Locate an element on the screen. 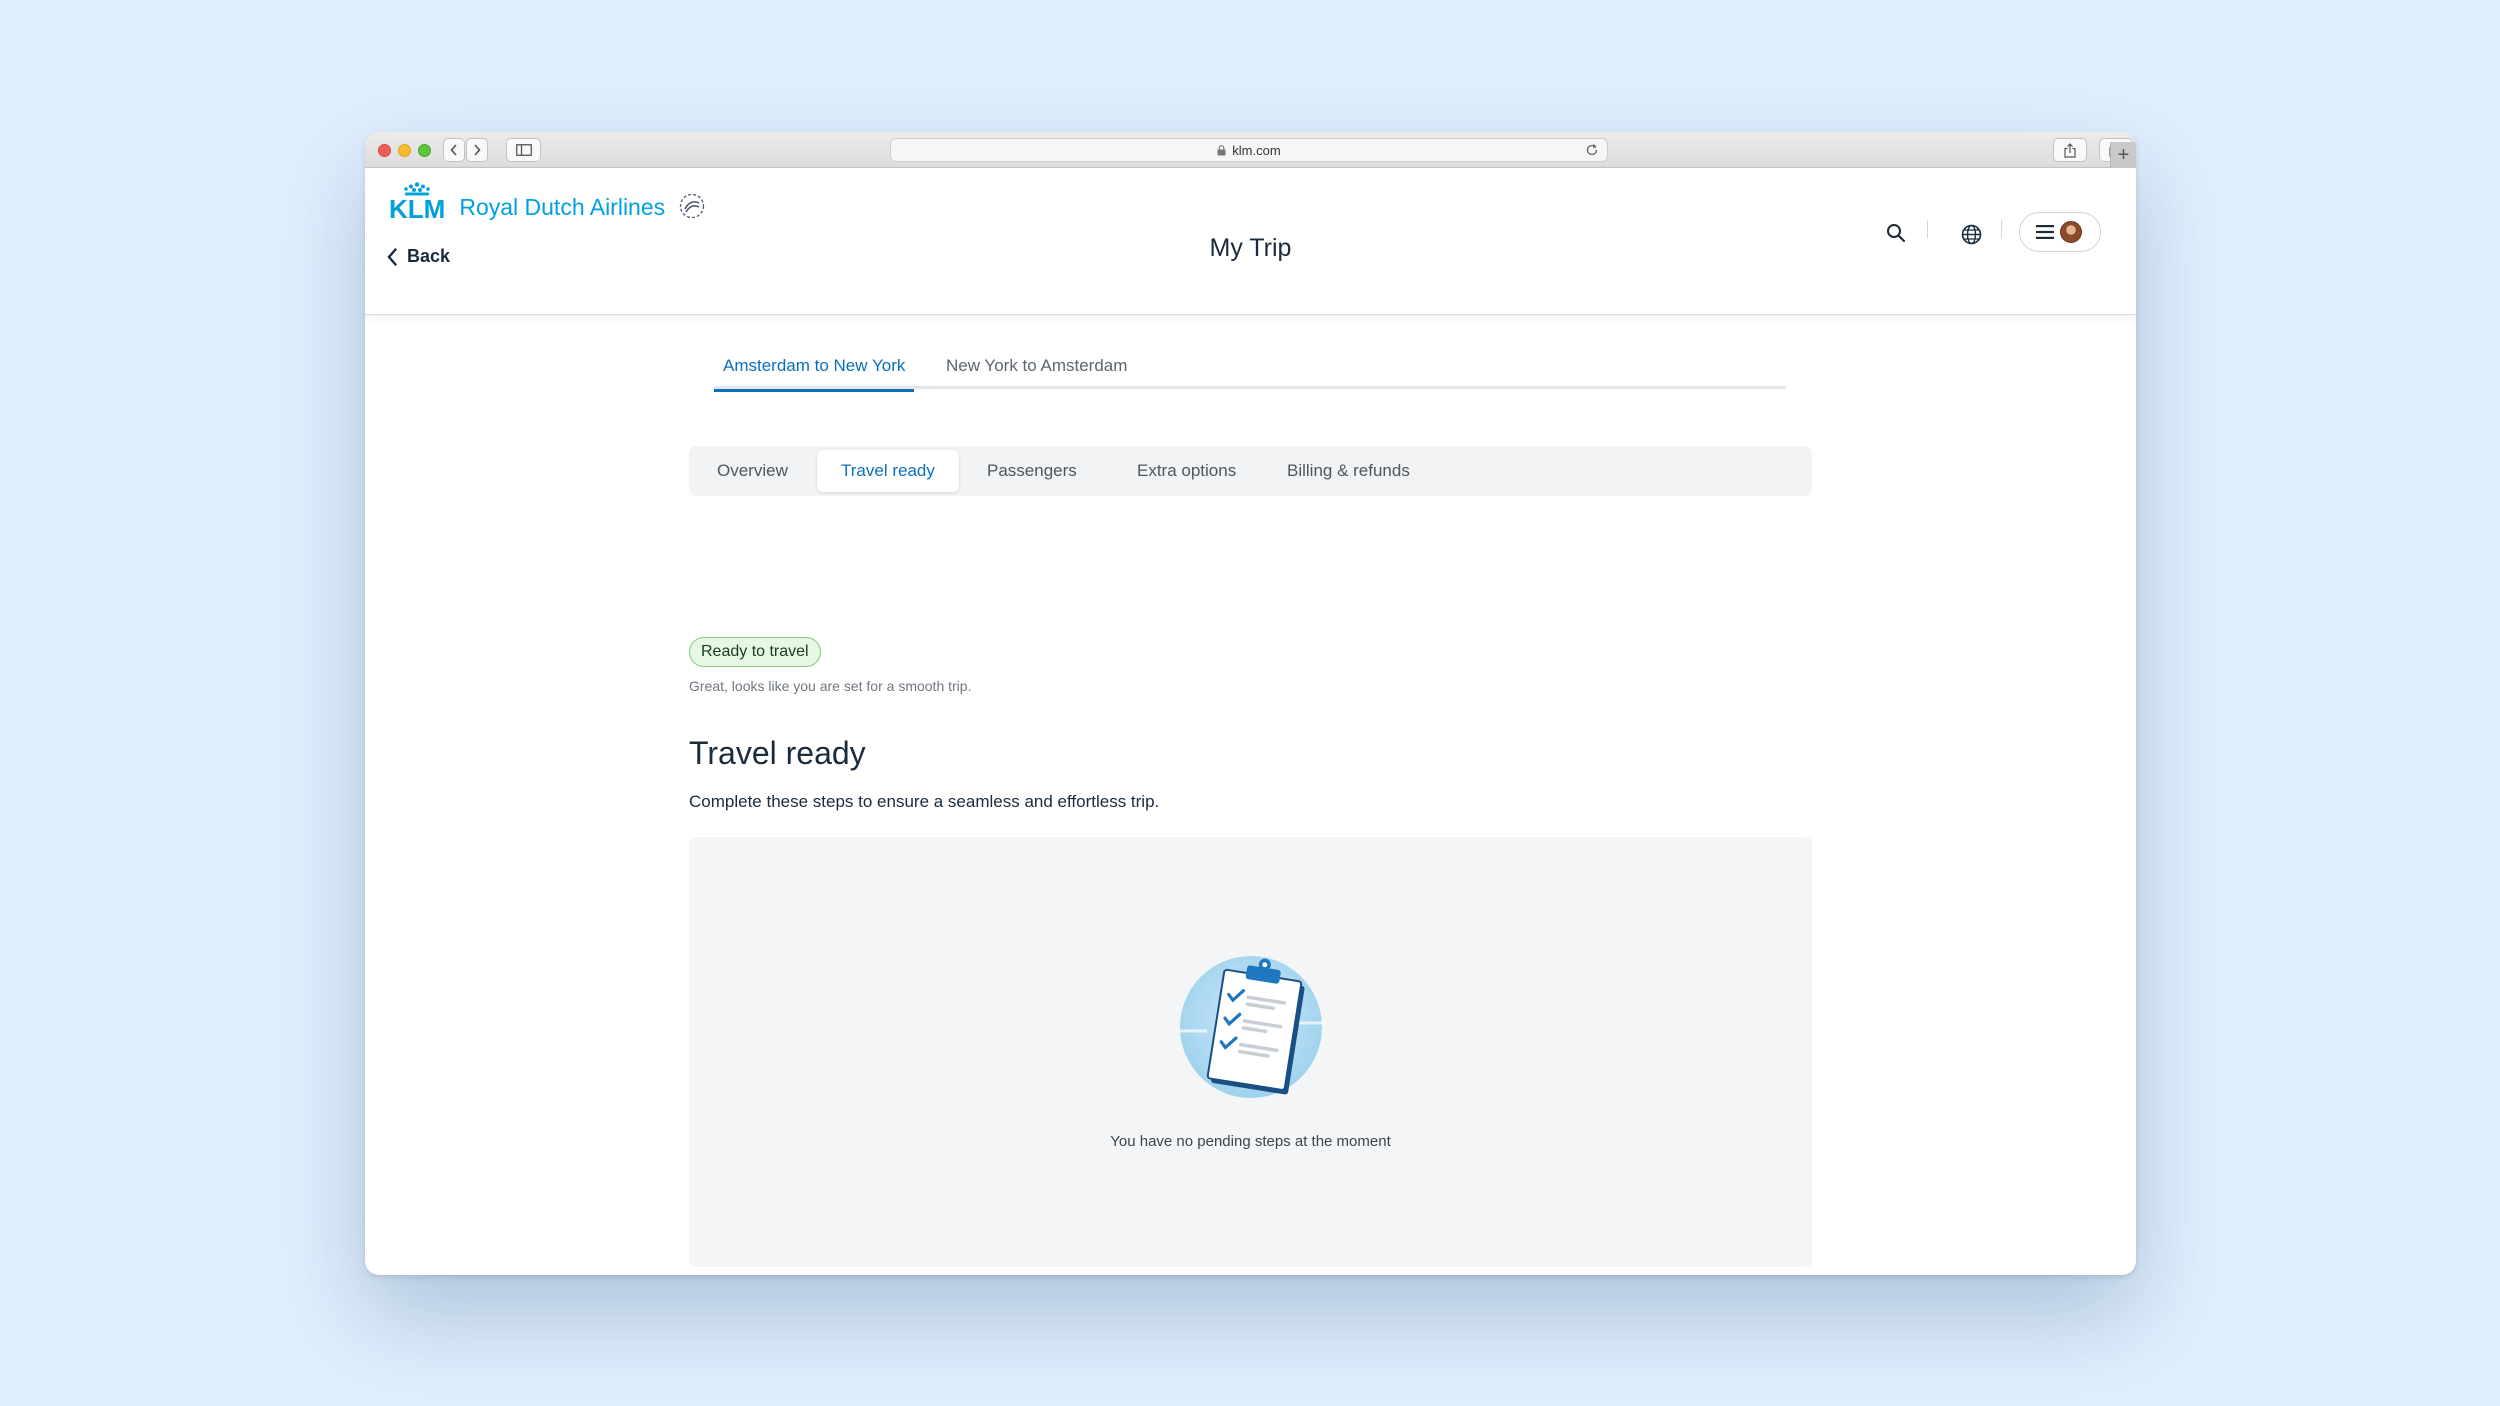 This screenshot has height=1406, width=2500. site-header: KLM Royal Dutch Airlines Back My Trip is located at coordinates (1250, 241).